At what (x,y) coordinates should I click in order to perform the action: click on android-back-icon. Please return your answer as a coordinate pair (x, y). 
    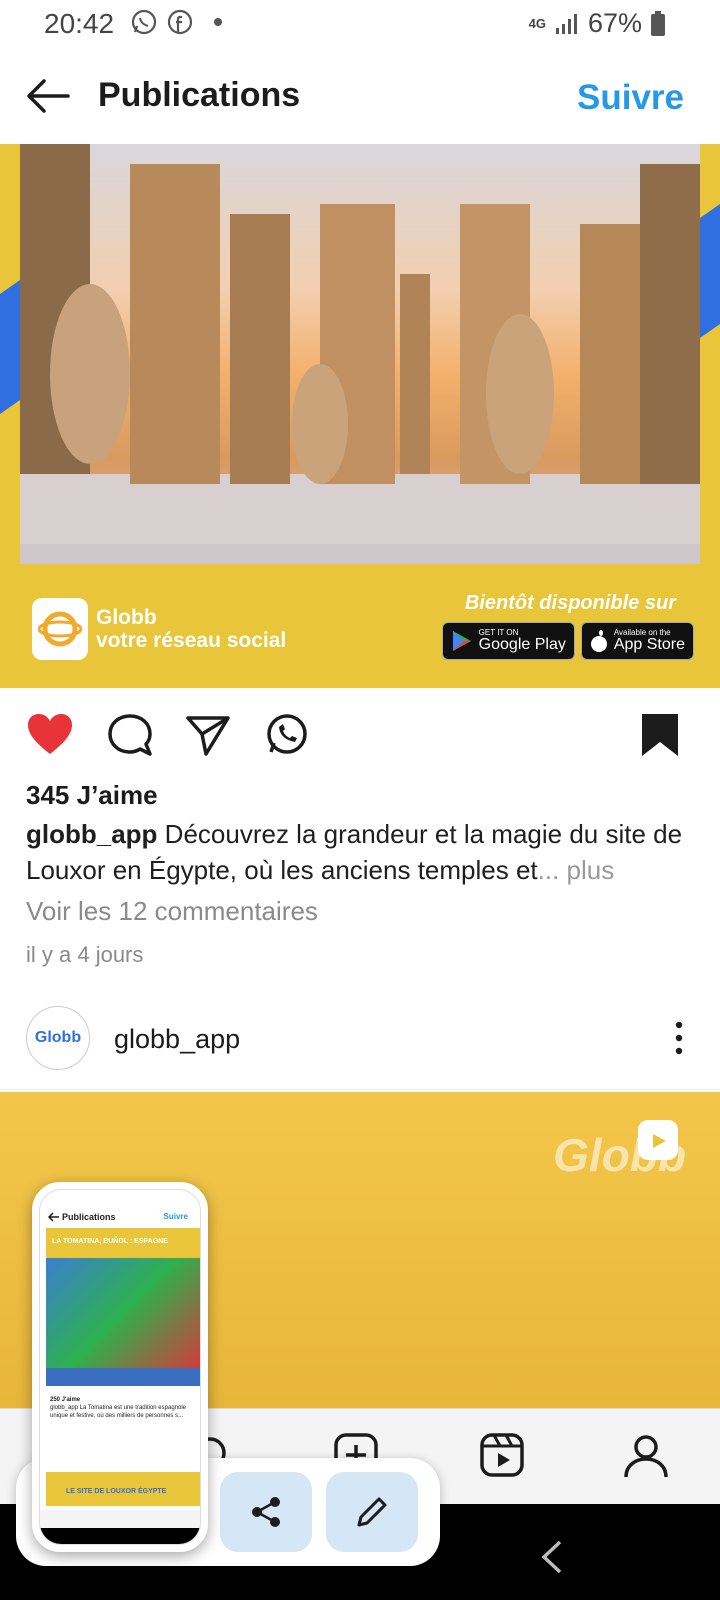
    Looking at the image, I should click on (552, 1557).